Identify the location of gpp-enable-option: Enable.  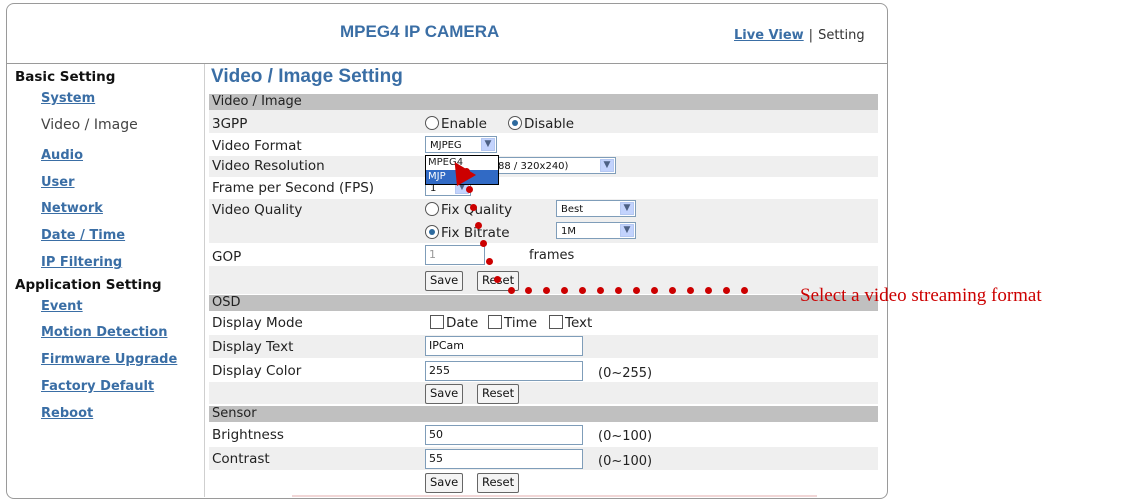
(456, 124).